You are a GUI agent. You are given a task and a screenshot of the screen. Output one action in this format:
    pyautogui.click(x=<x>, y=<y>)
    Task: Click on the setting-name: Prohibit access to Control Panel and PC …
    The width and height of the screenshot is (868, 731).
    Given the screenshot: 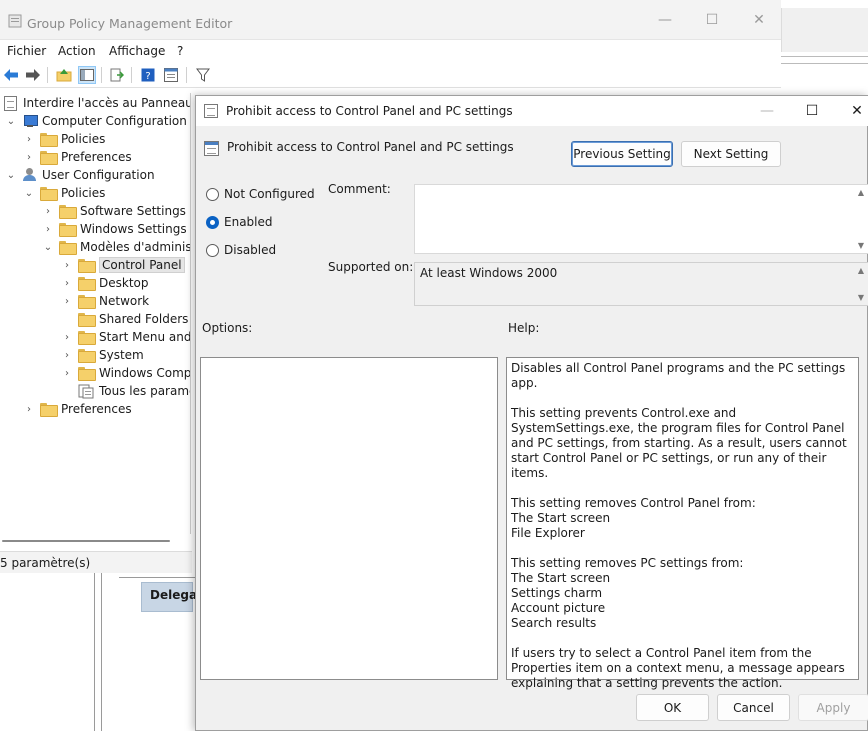 What is the action you would take?
    pyautogui.click(x=370, y=147)
    